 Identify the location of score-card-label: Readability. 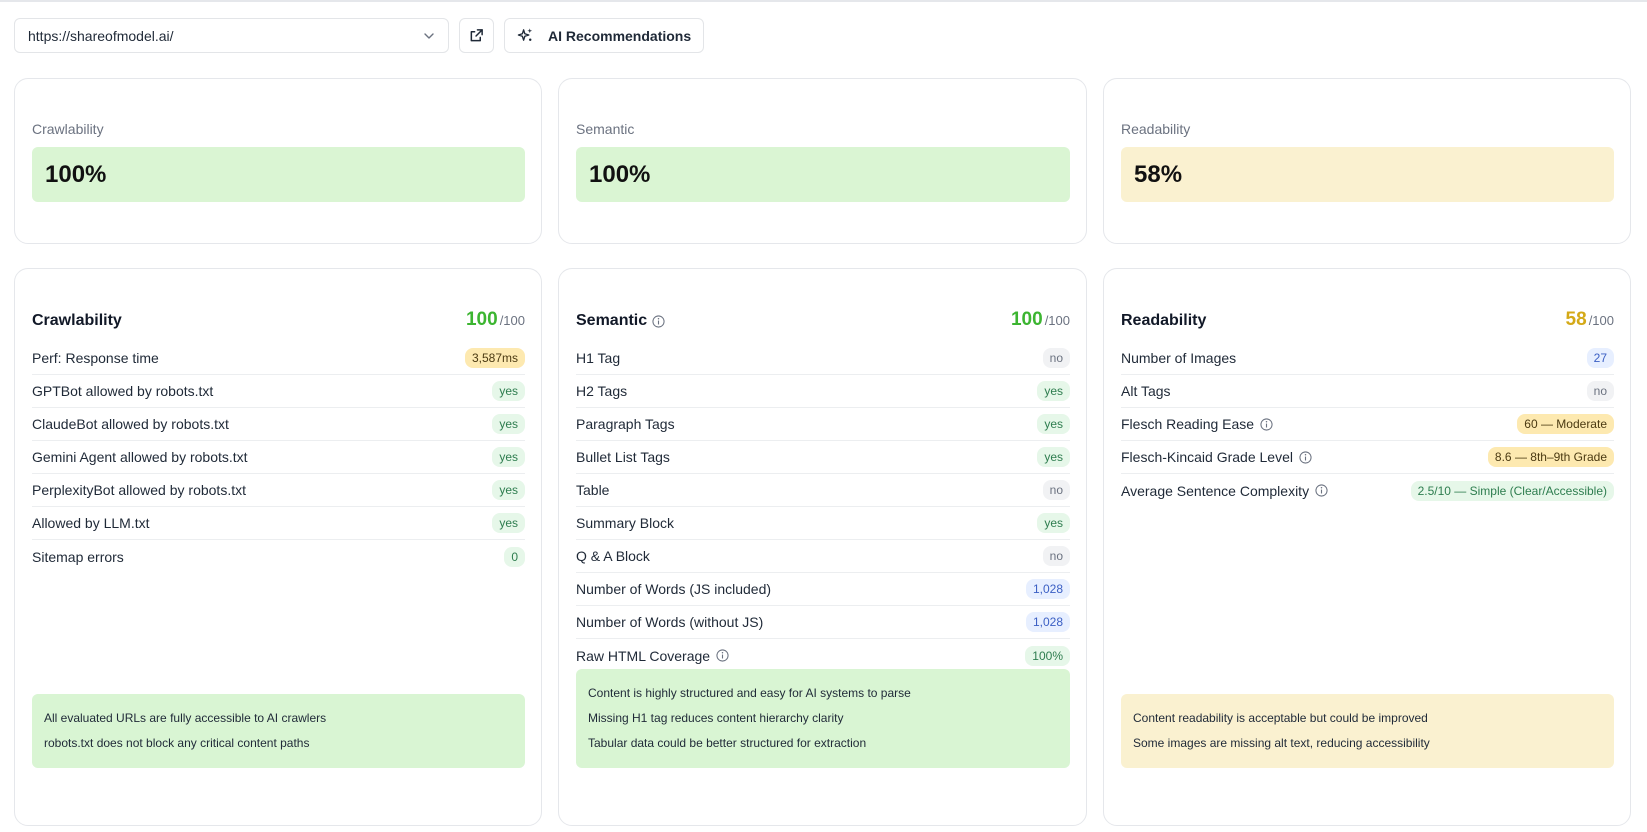
(1156, 129).